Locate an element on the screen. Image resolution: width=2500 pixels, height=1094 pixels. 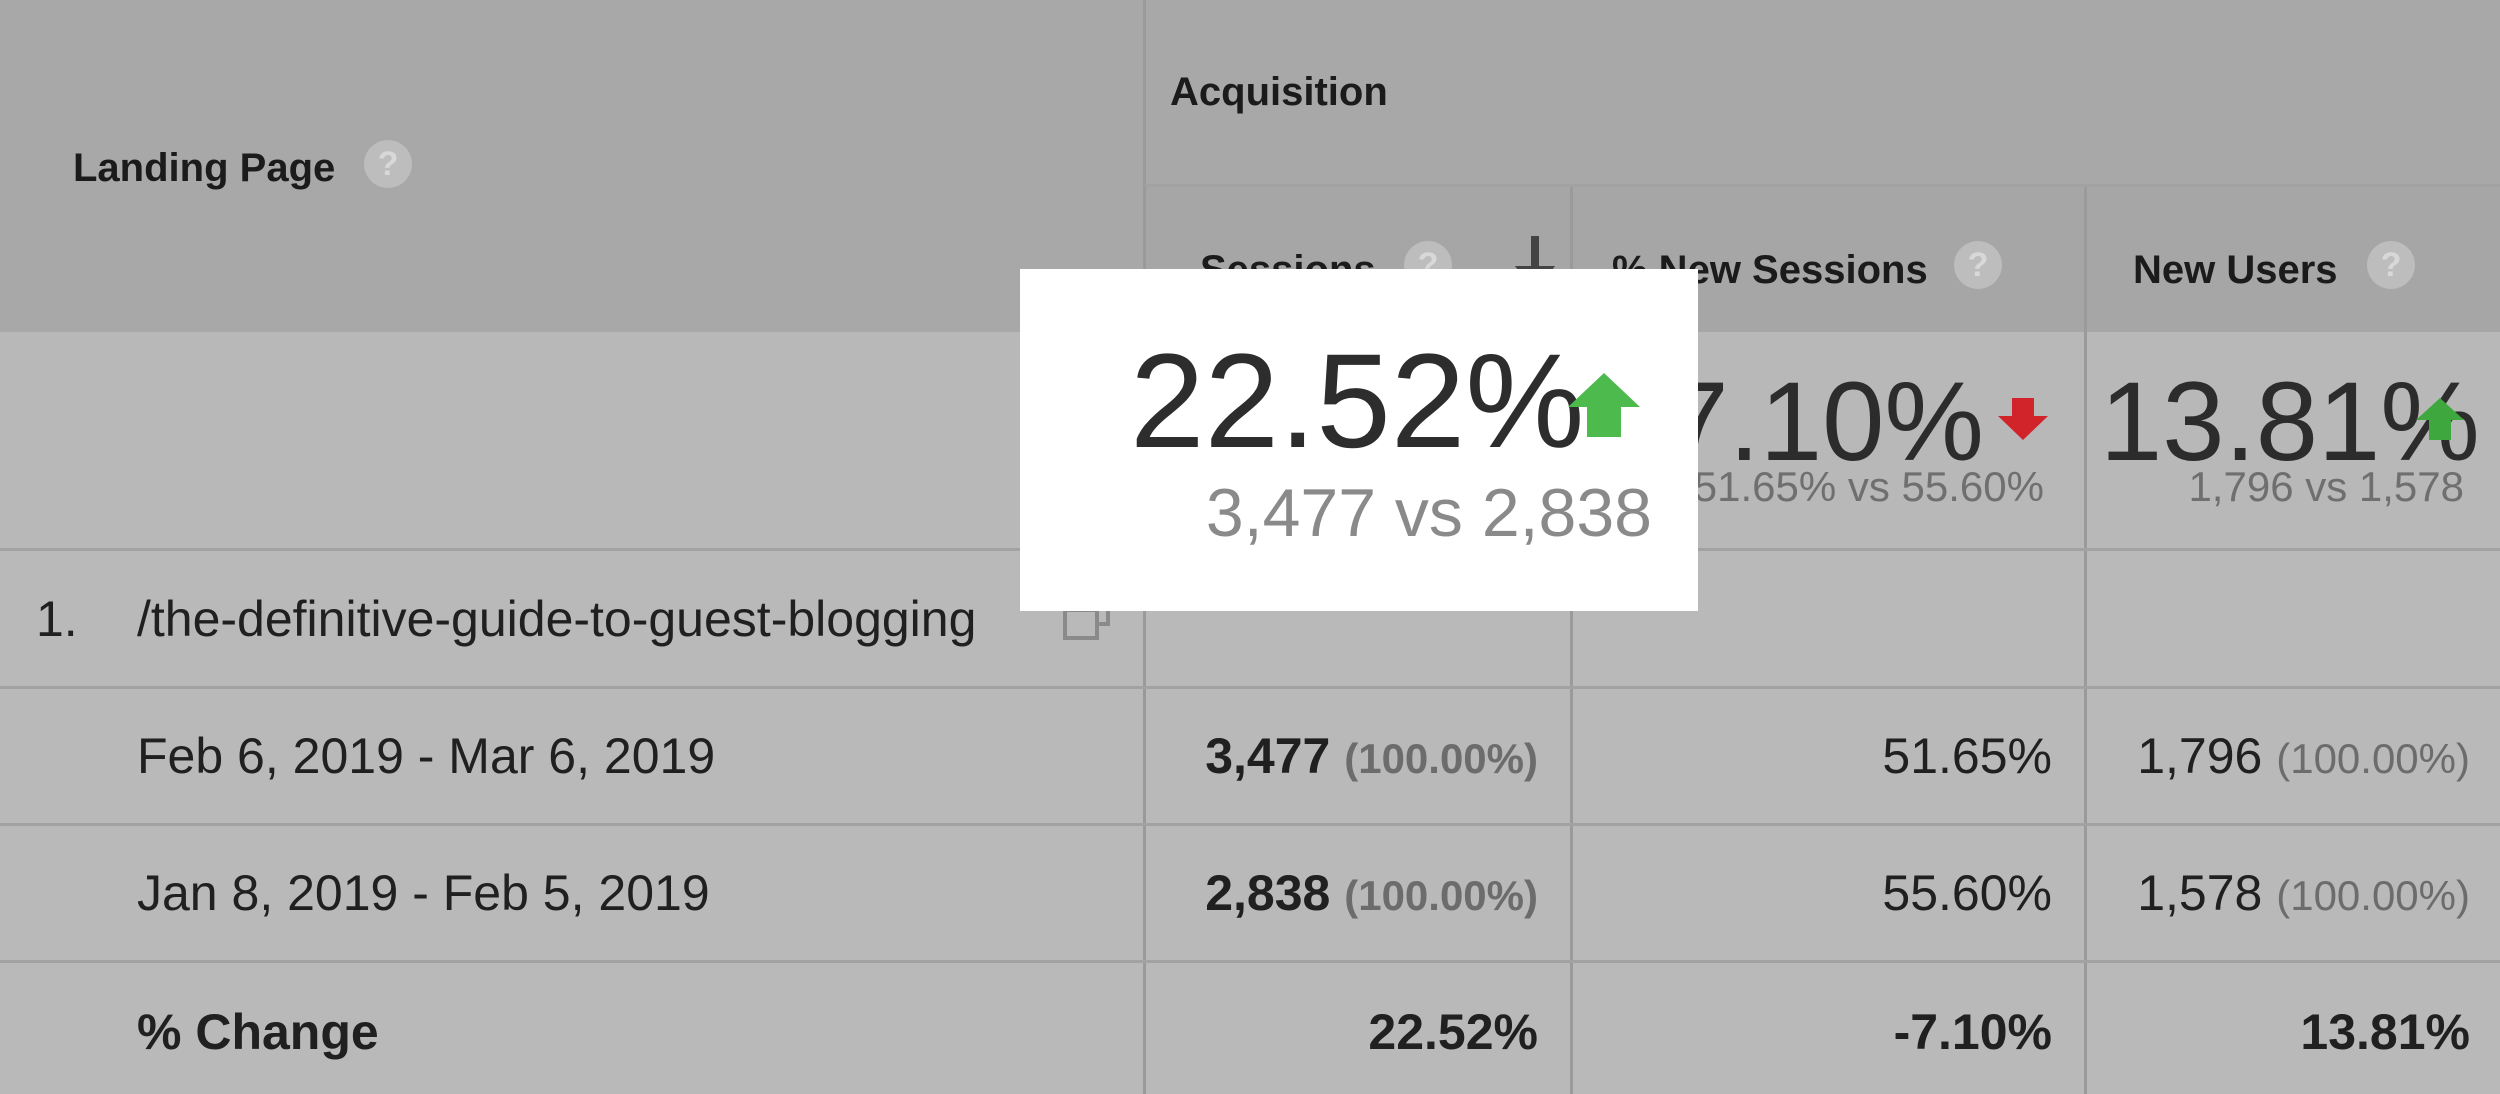
date-range-previous: Jan 8, 2019 - Feb 5, 2019 is located at coordinates (423, 893).